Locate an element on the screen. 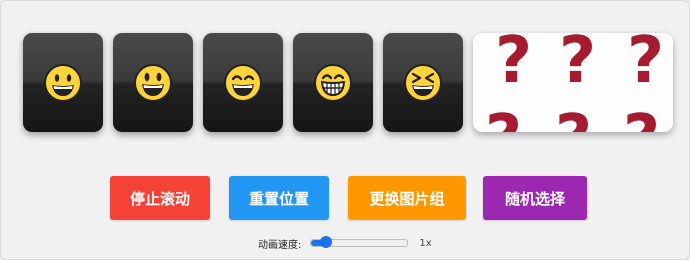 The width and height of the screenshot is (690, 260). grin-smiling-eyes-icon is located at coordinates (243, 82).